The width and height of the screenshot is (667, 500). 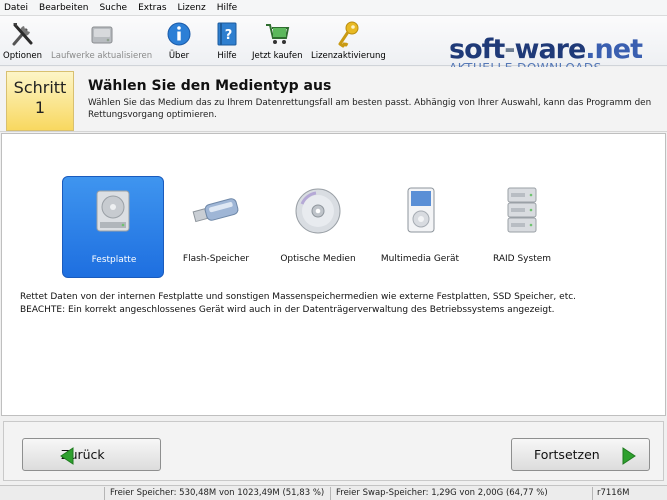 What do you see at coordinates (567, 454) in the screenshot?
I see `continue-button-label: Fortsetzen` at bounding box center [567, 454].